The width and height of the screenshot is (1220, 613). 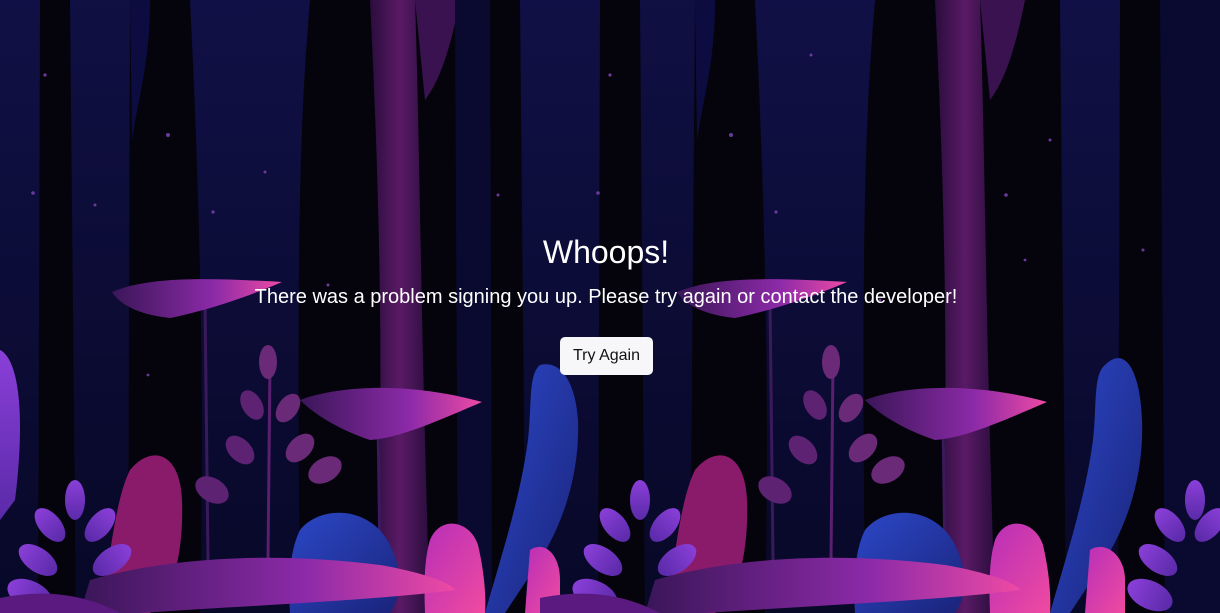 I want to click on error-title: Whoops!, so click(x=606, y=252).